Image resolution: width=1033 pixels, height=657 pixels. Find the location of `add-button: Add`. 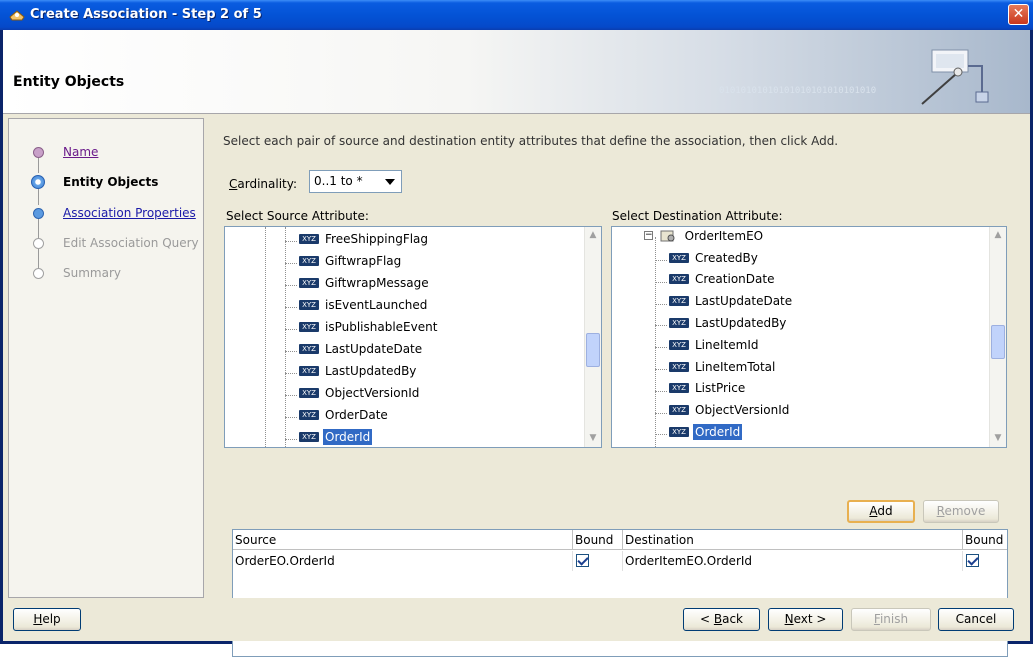

add-button: Add is located at coordinates (881, 511).